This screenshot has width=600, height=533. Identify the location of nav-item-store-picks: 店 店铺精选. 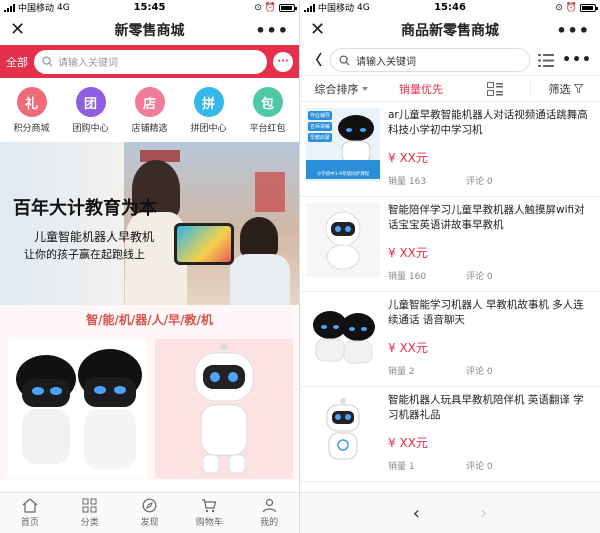
(149, 113).